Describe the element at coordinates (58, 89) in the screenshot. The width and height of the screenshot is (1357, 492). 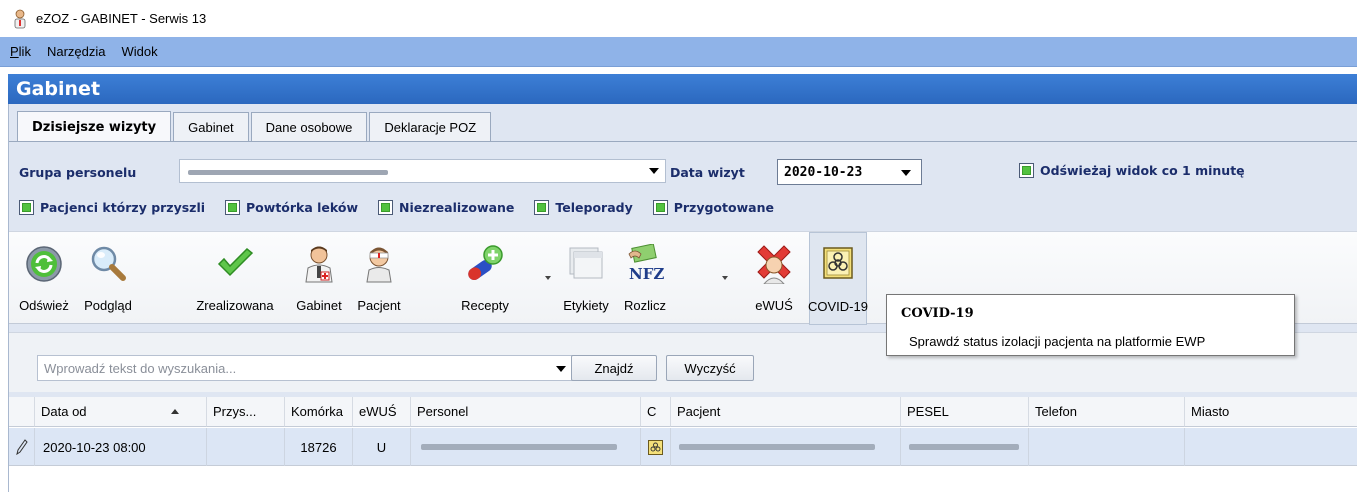
I see `page-title: Gabinet` at that location.